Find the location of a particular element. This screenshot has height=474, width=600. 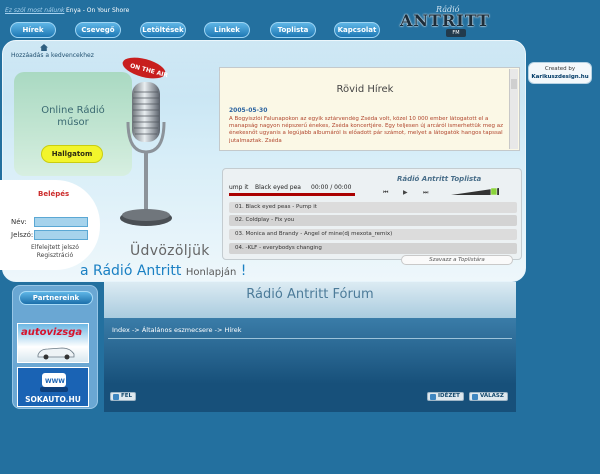

sokauto-banner: WWW SOKAUTO.HU is located at coordinates (53, 387).